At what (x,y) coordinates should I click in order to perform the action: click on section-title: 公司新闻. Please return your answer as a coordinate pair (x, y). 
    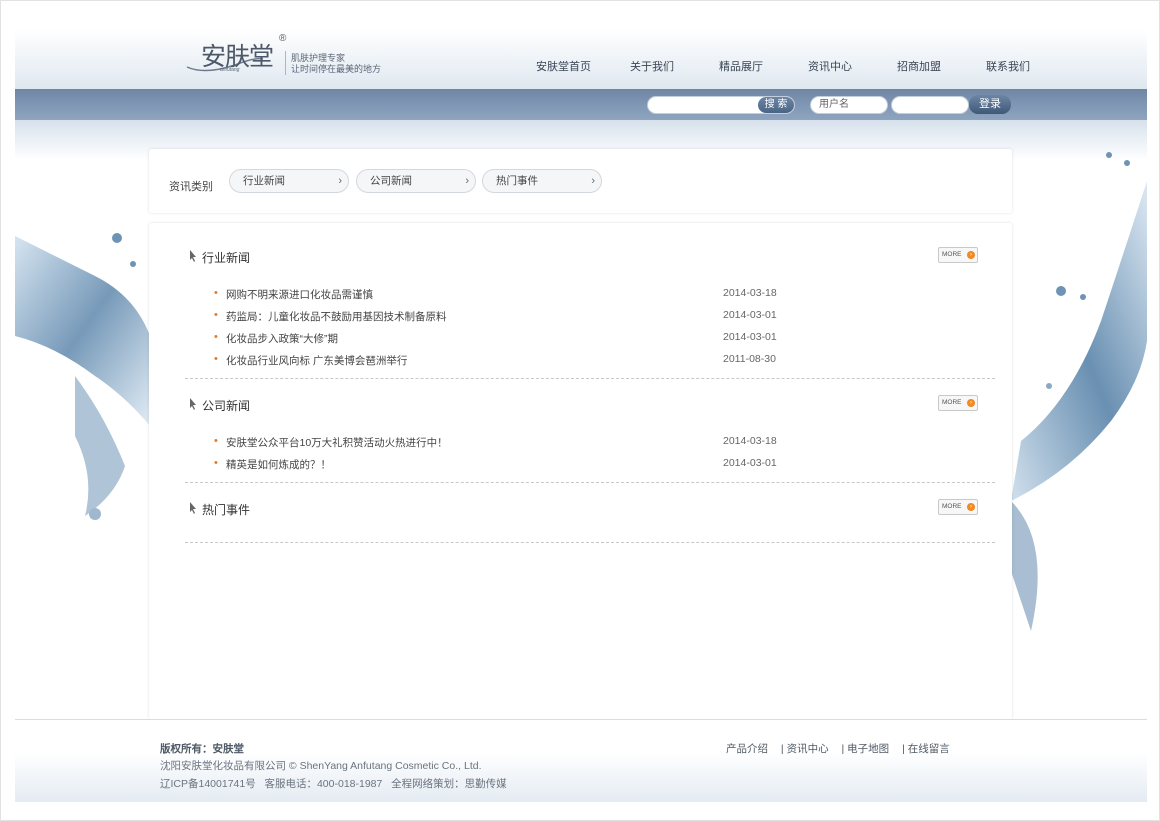
    Looking at the image, I should click on (226, 406).